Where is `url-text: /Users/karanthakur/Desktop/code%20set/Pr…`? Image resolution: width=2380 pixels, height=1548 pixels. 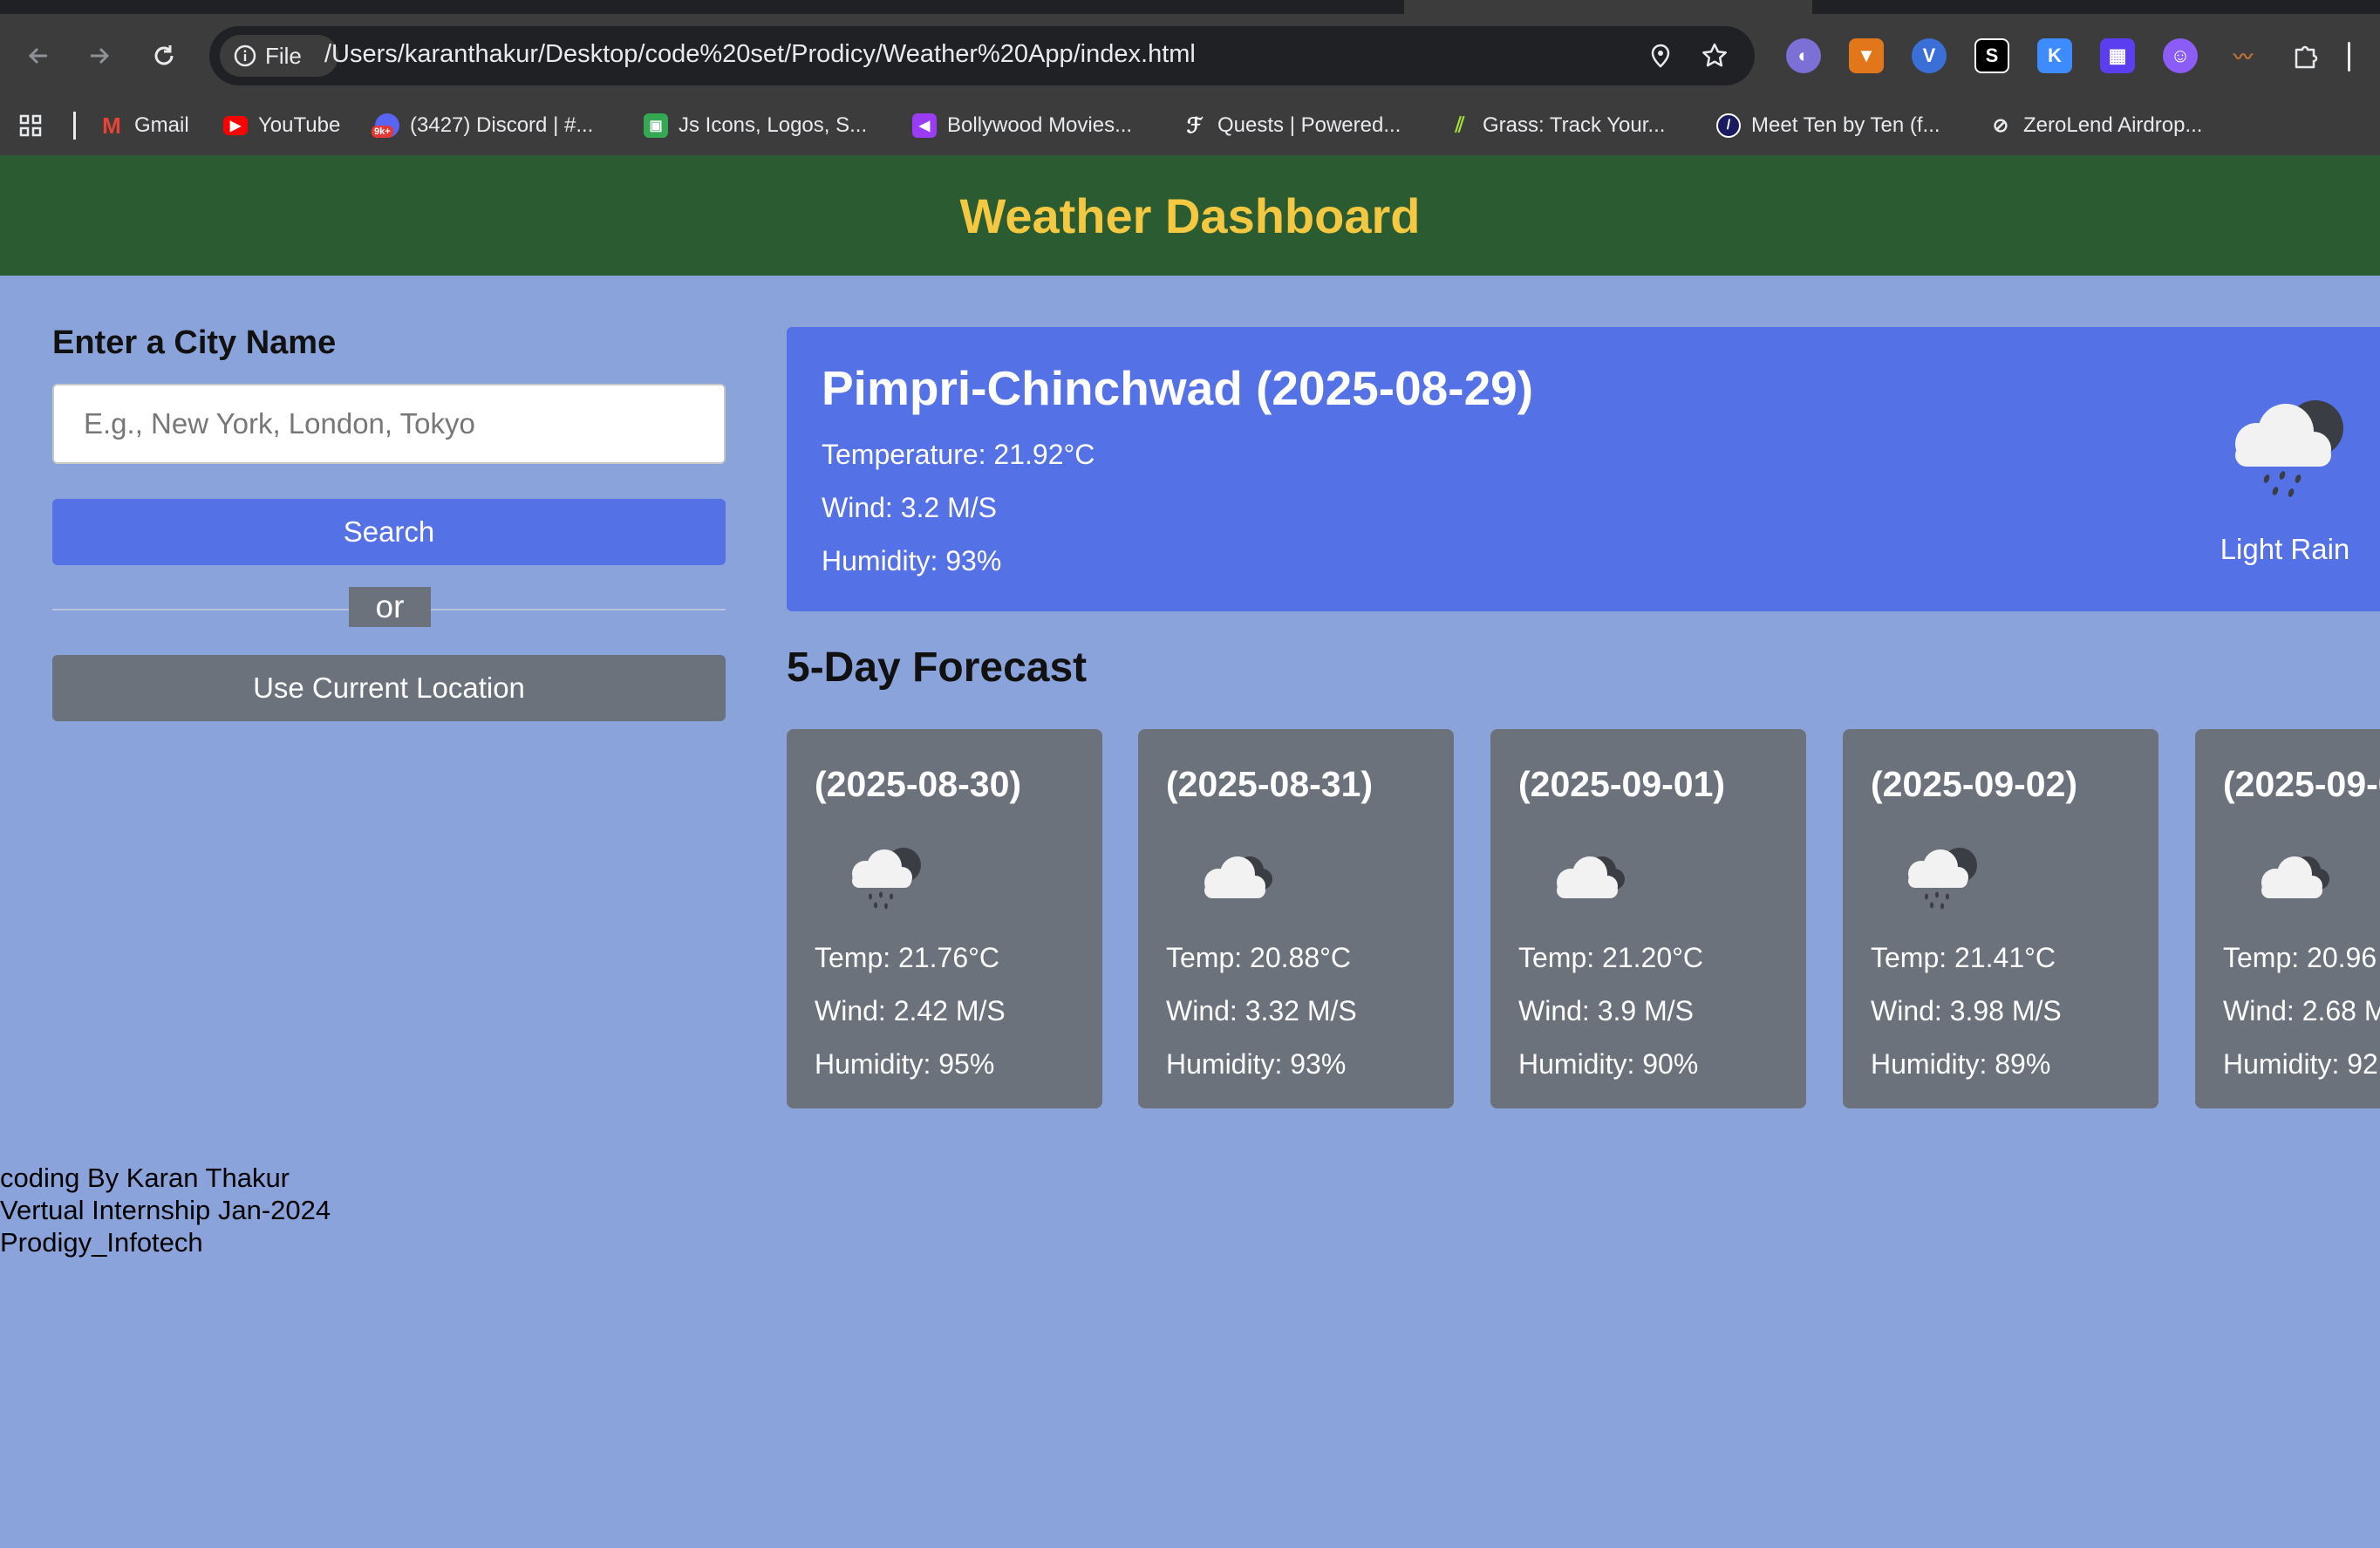 url-text: /Users/karanthakur/Desktop/code%20set/Pr… is located at coordinates (760, 54).